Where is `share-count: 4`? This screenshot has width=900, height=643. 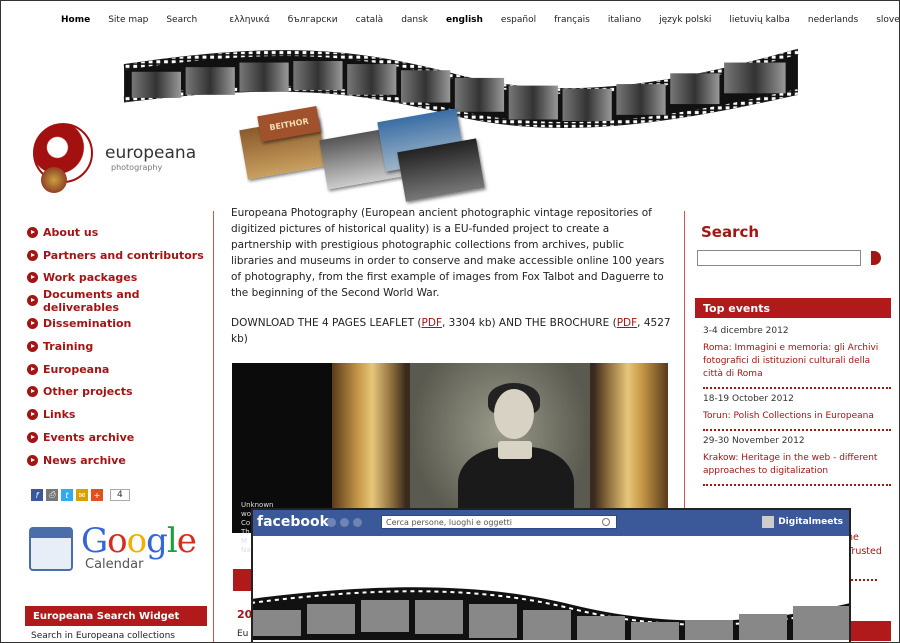
share-count: 4 is located at coordinates (120, 495).